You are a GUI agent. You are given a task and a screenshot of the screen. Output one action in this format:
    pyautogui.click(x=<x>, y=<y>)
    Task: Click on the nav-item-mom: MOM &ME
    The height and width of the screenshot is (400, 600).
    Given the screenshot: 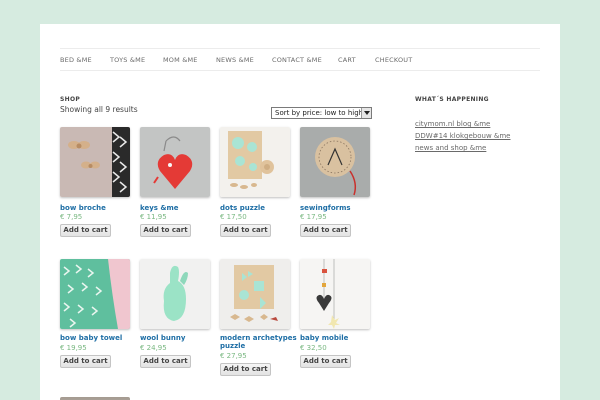 What is the action you would take?
    pyautogui.click(x=180, y=60)
    